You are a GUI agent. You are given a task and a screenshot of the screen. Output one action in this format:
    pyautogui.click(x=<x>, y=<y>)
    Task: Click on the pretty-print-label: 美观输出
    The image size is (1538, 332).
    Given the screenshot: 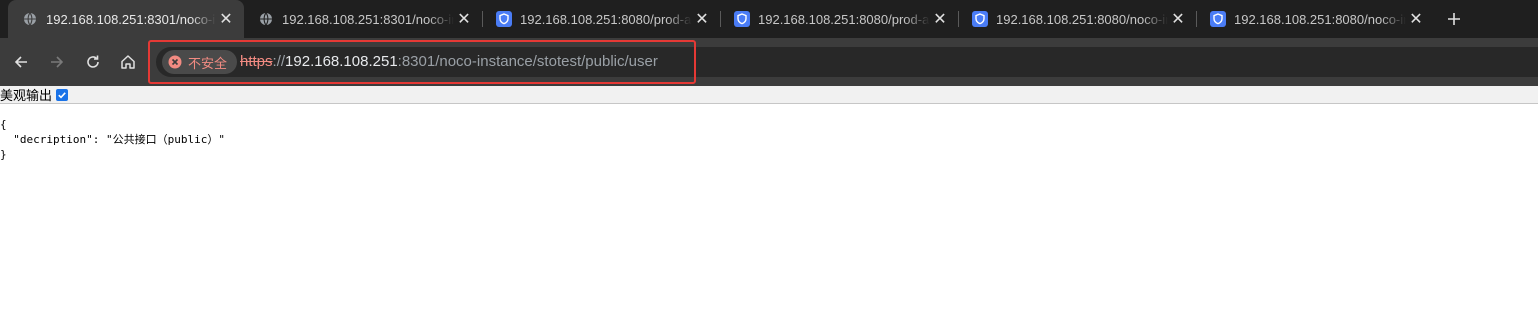 What is the action you would take?
    pyautogui.click(x=26, y=95)
    